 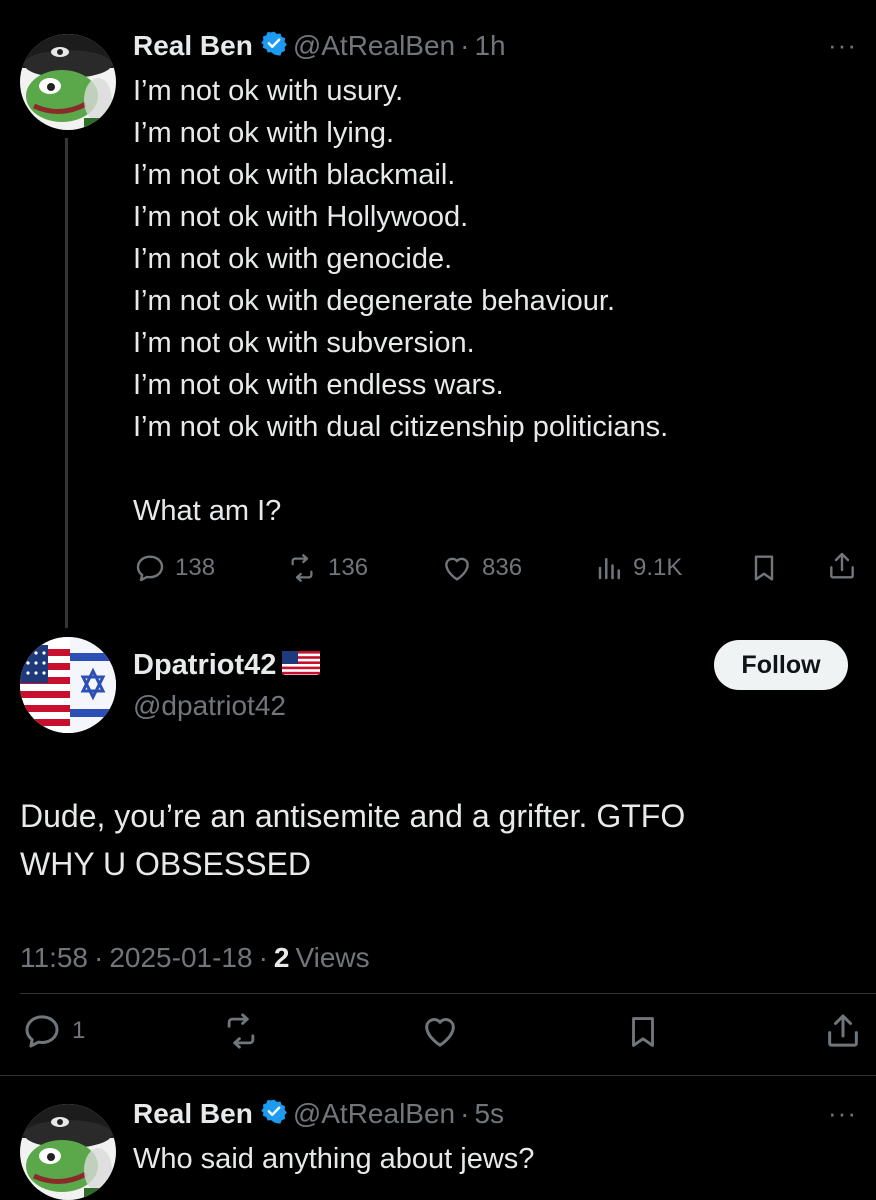 What do you see at coordinates (294, 175) in the screenshot?
I see `tweet-line: I’m not ok with blackmail.` at bounding box center [294, 175].